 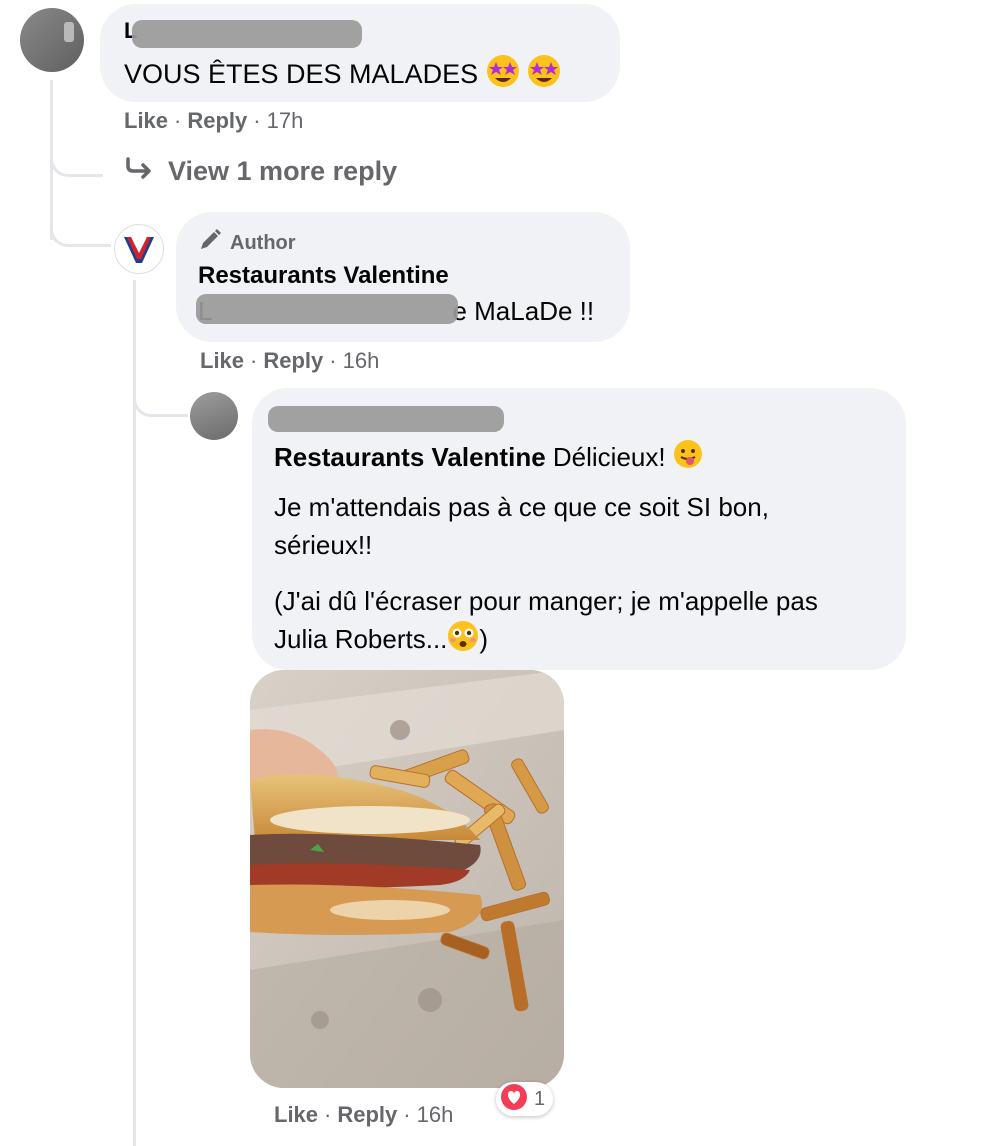 I want to click on valentine-logo-icon, so click(x=139, y=249).